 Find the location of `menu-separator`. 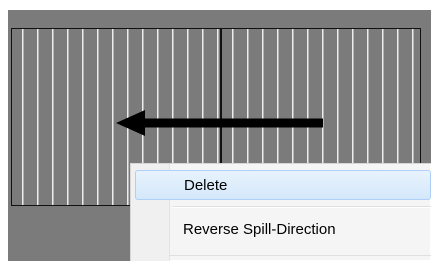

menu-separator is located at coordinates (302, 207).